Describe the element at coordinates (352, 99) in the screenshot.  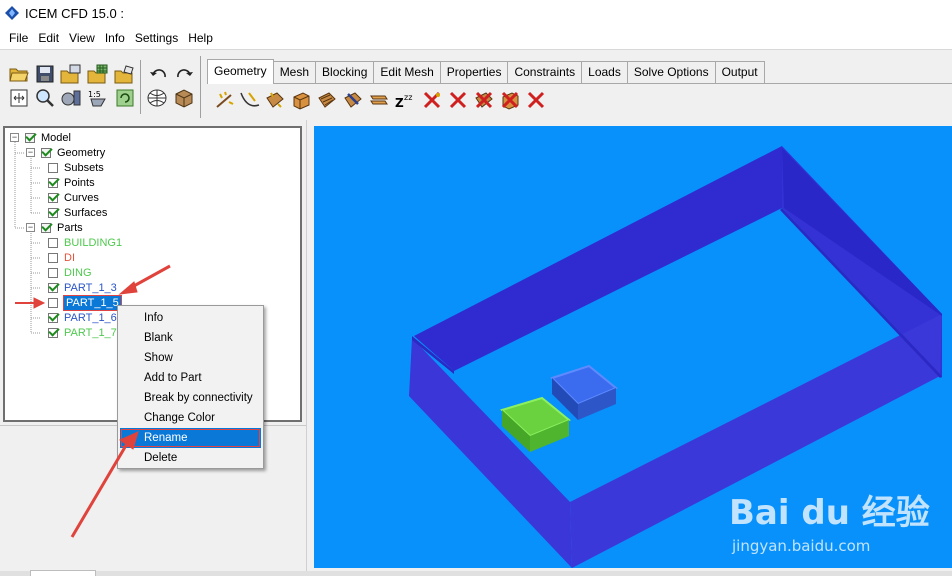
I see `repair-geometry-icon` at that location.